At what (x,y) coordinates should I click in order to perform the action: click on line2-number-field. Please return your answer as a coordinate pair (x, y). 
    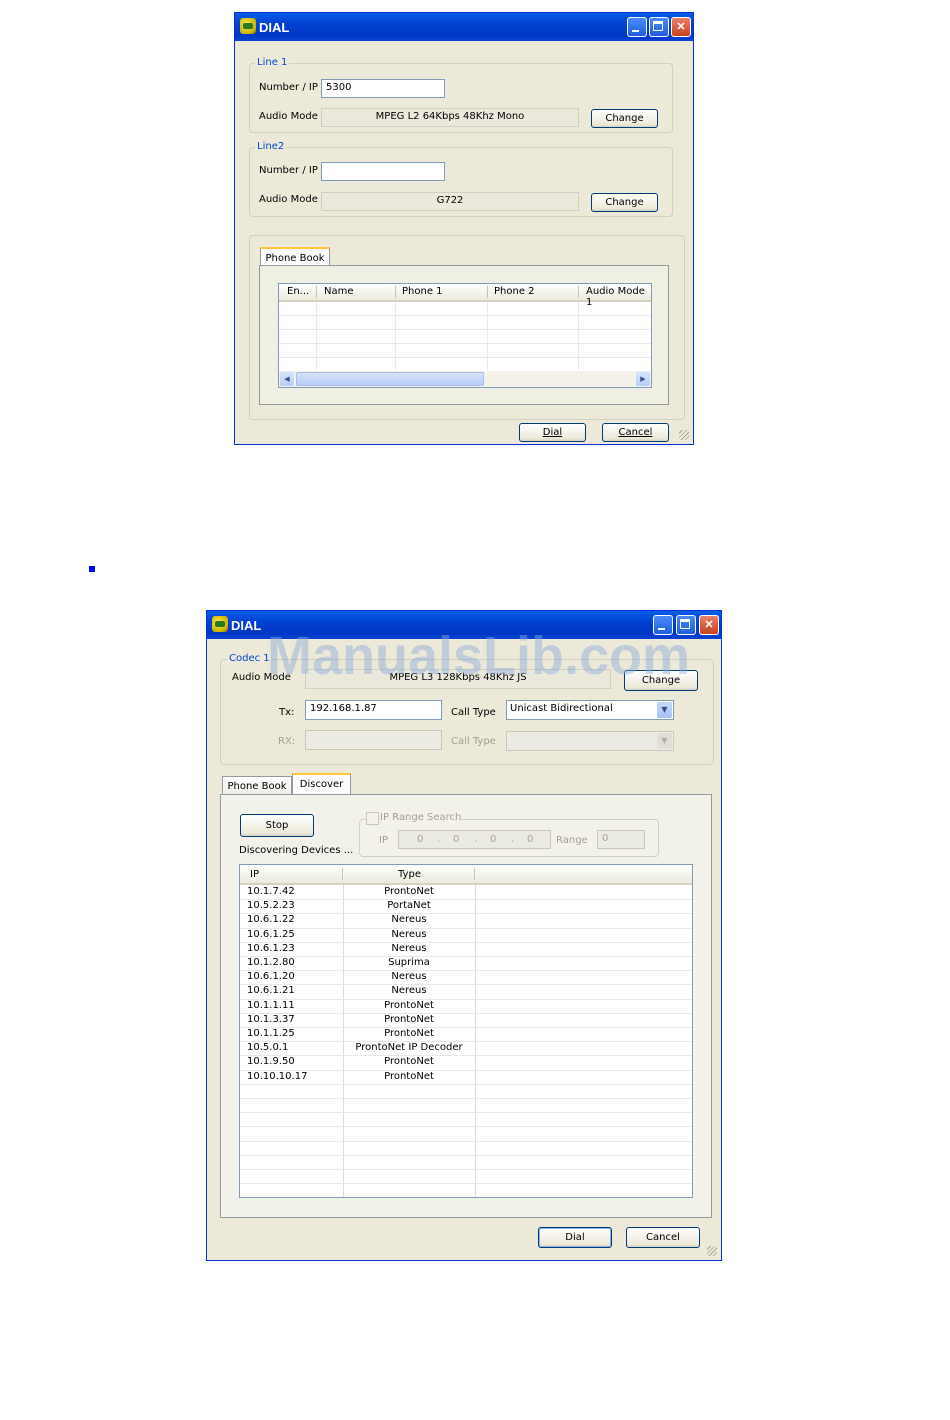
    Looking at the image, I should click on (383, 171).